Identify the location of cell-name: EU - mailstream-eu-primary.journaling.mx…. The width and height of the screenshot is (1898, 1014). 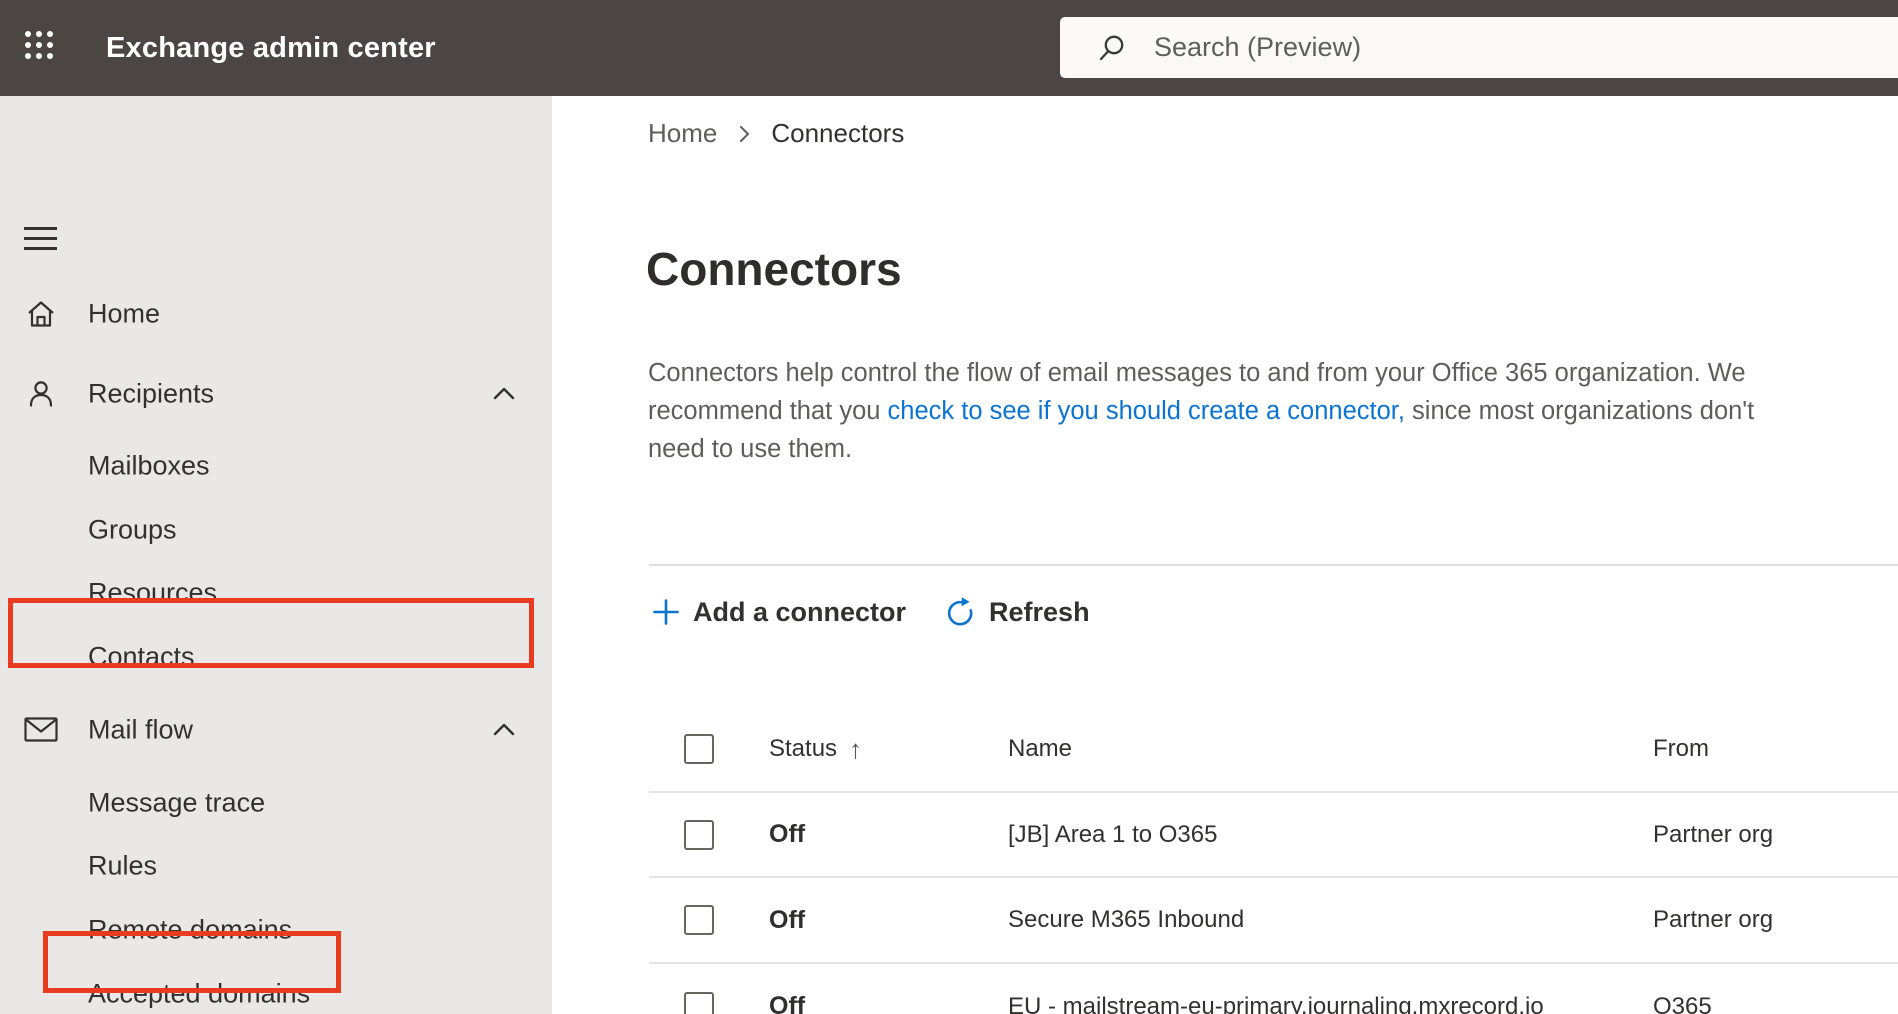
(1330, 1003).